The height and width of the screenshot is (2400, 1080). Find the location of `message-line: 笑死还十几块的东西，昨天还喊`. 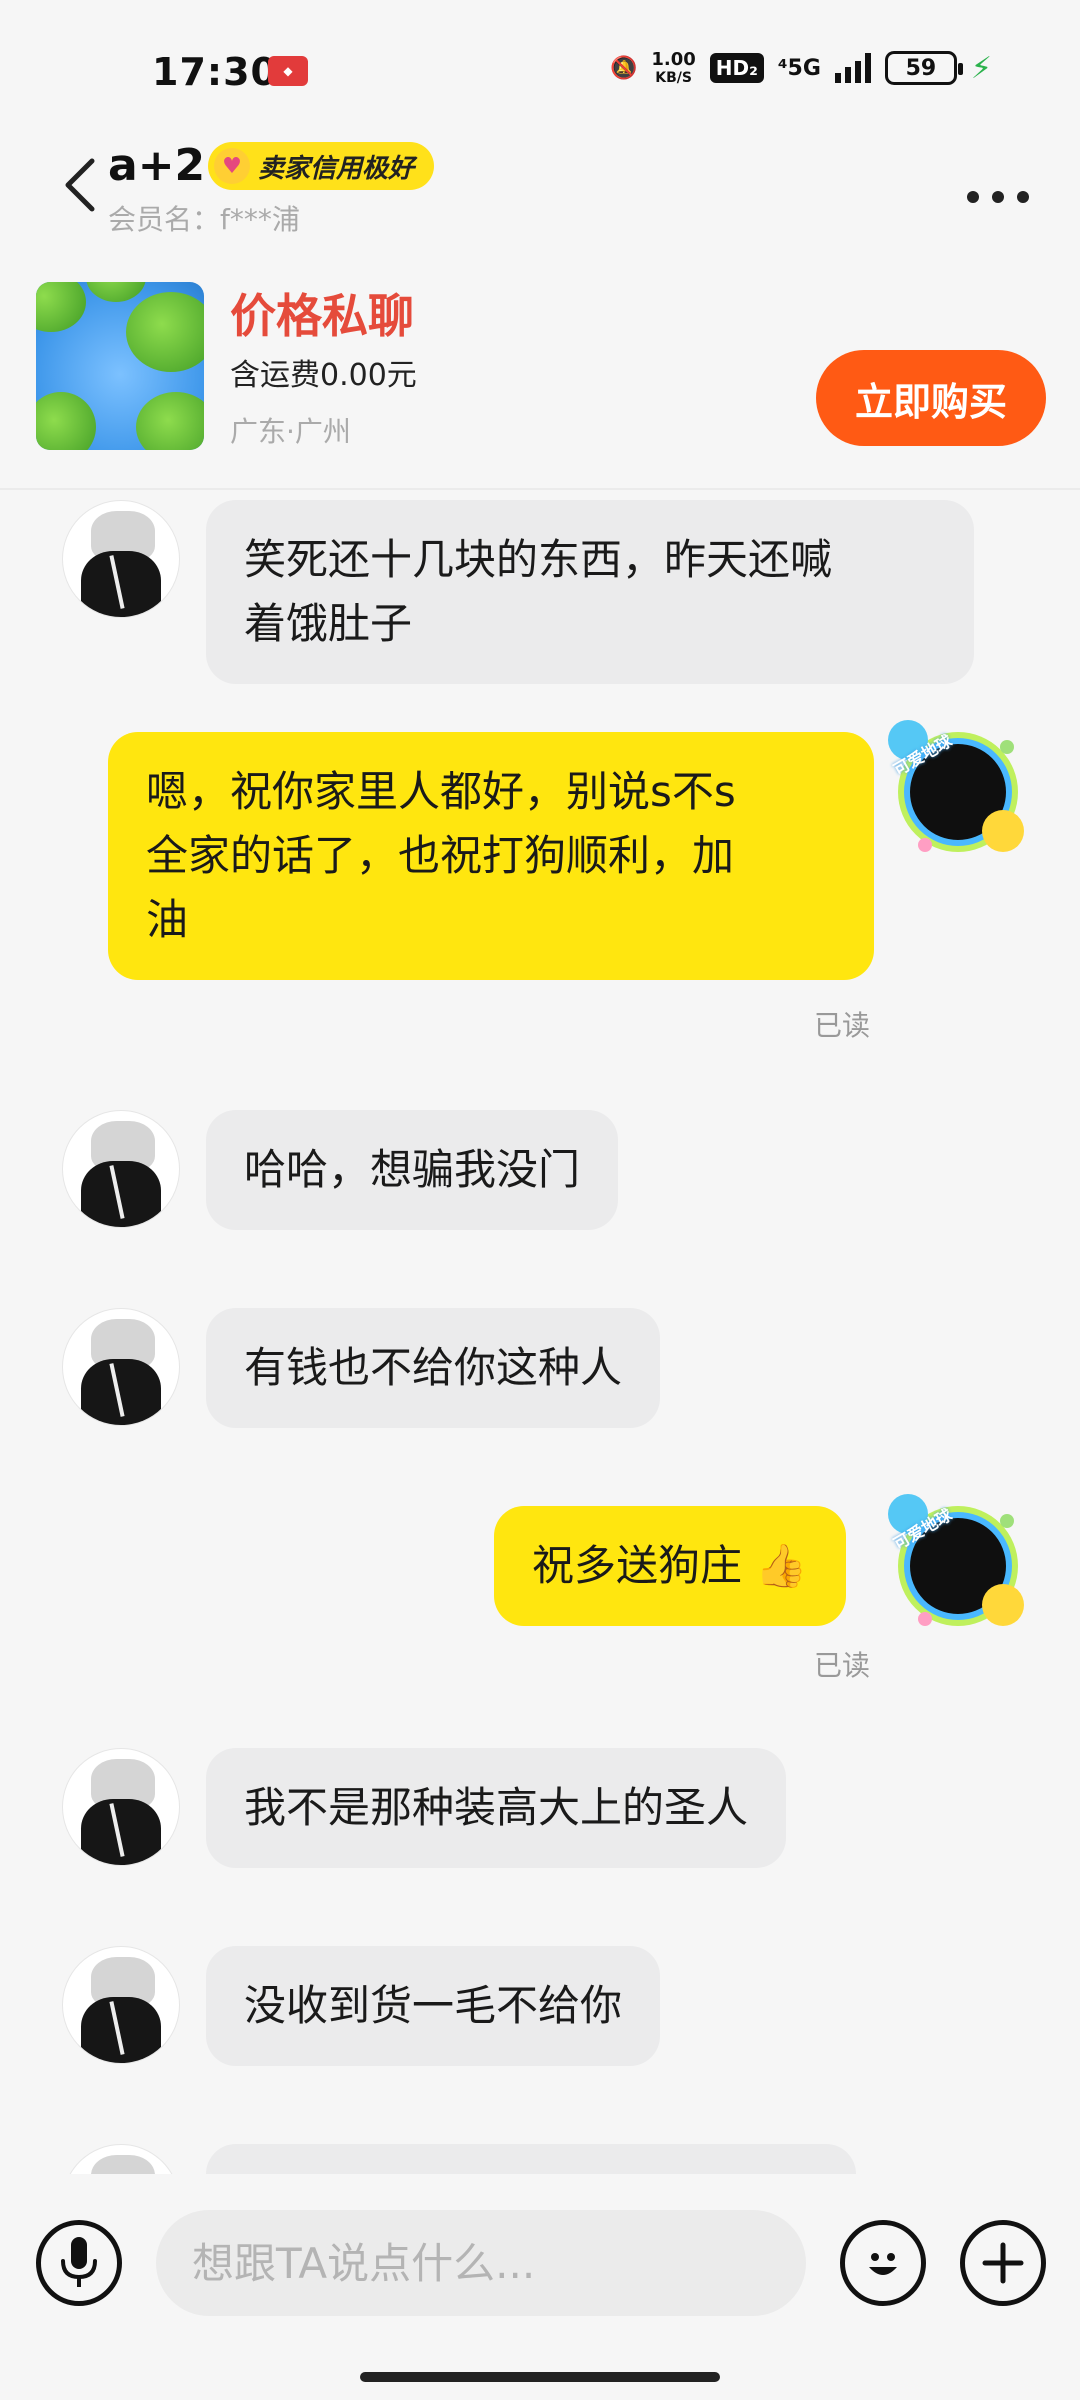

message-line: 笑死还十几块的东西，昨天还喊 is located at coordinates (538, 559).